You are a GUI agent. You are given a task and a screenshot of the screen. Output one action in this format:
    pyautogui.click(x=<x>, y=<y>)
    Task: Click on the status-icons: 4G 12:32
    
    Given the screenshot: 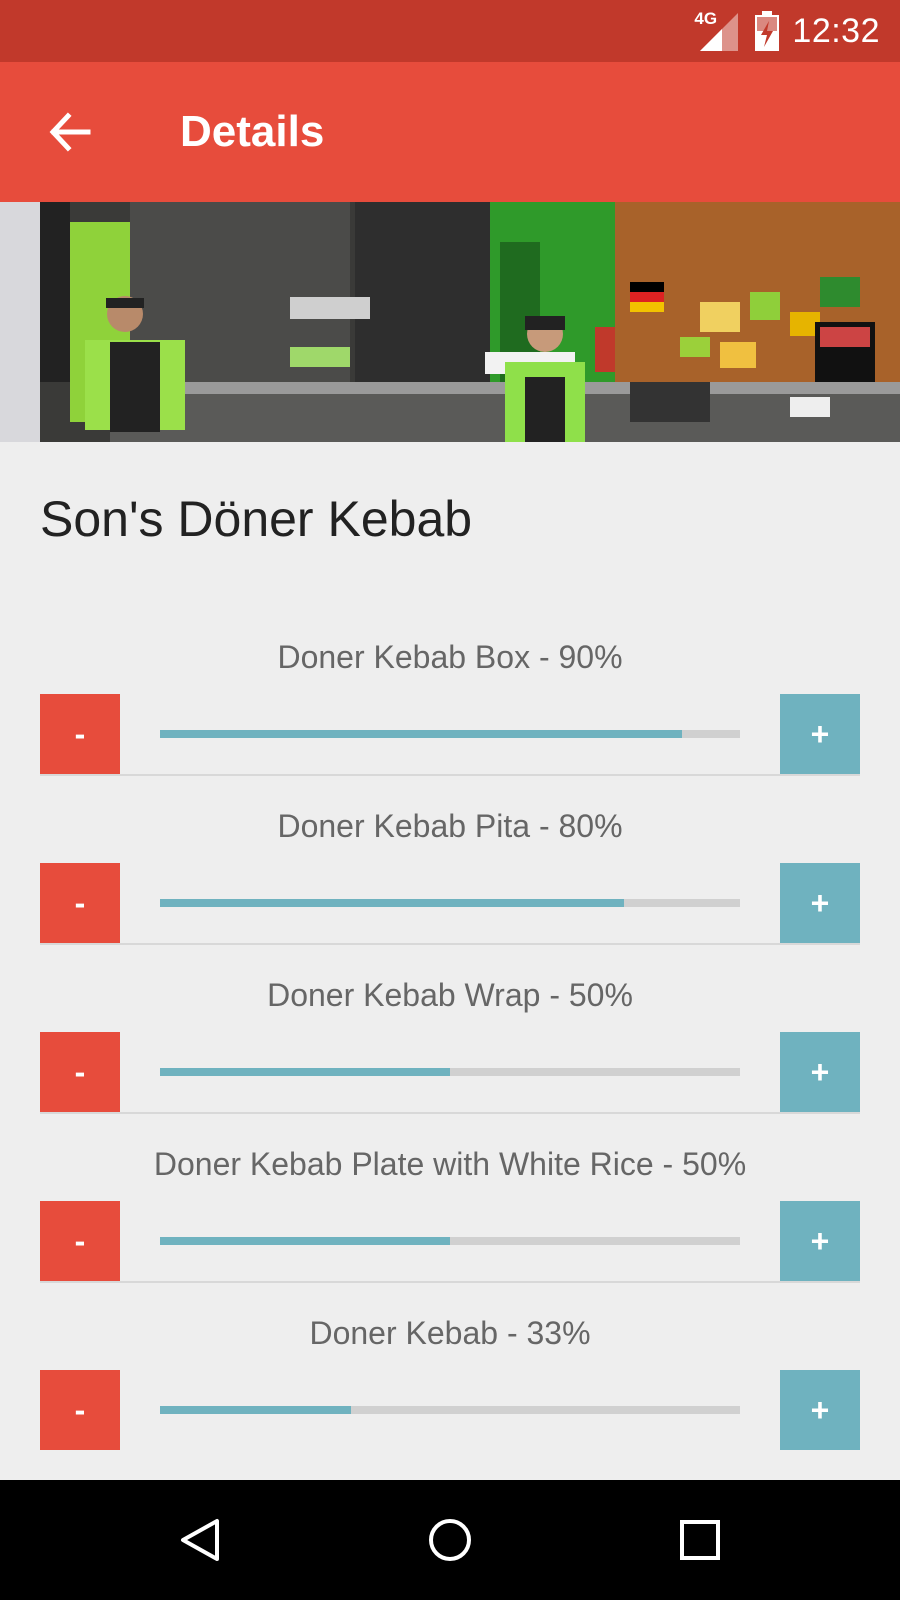 What is the action you would take?
    pyautogui.click(x=787, y=31)
    